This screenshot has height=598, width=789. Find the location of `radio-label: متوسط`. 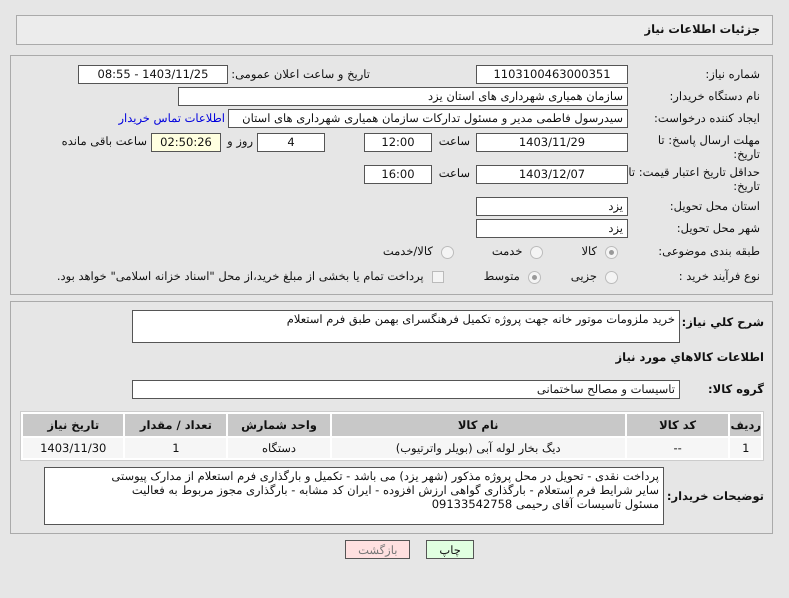

radio-label: متوسط is located at coordinates (502, 277).